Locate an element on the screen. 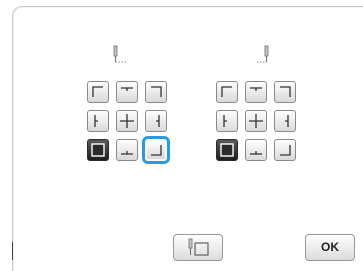 This screenshot has height=271, width=363. right-position-grid is located at coordinates (257, 124).